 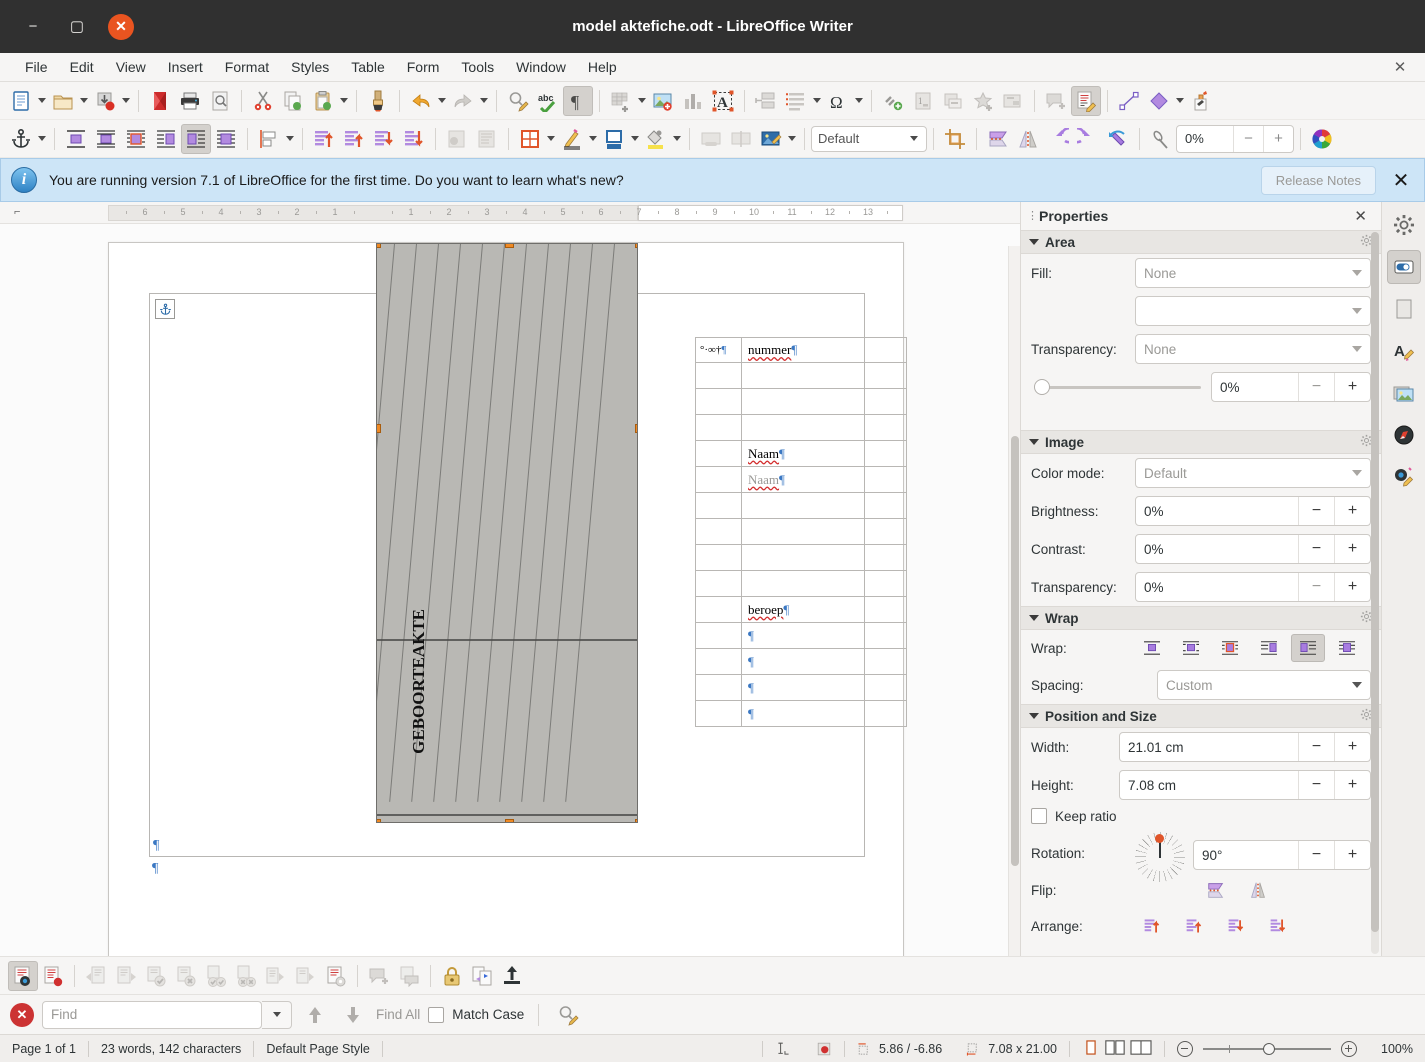 What do you see at coordinates (1161, 139) in the screenshot?
I see `transparency-icon` at bounding box center [1161, 139].